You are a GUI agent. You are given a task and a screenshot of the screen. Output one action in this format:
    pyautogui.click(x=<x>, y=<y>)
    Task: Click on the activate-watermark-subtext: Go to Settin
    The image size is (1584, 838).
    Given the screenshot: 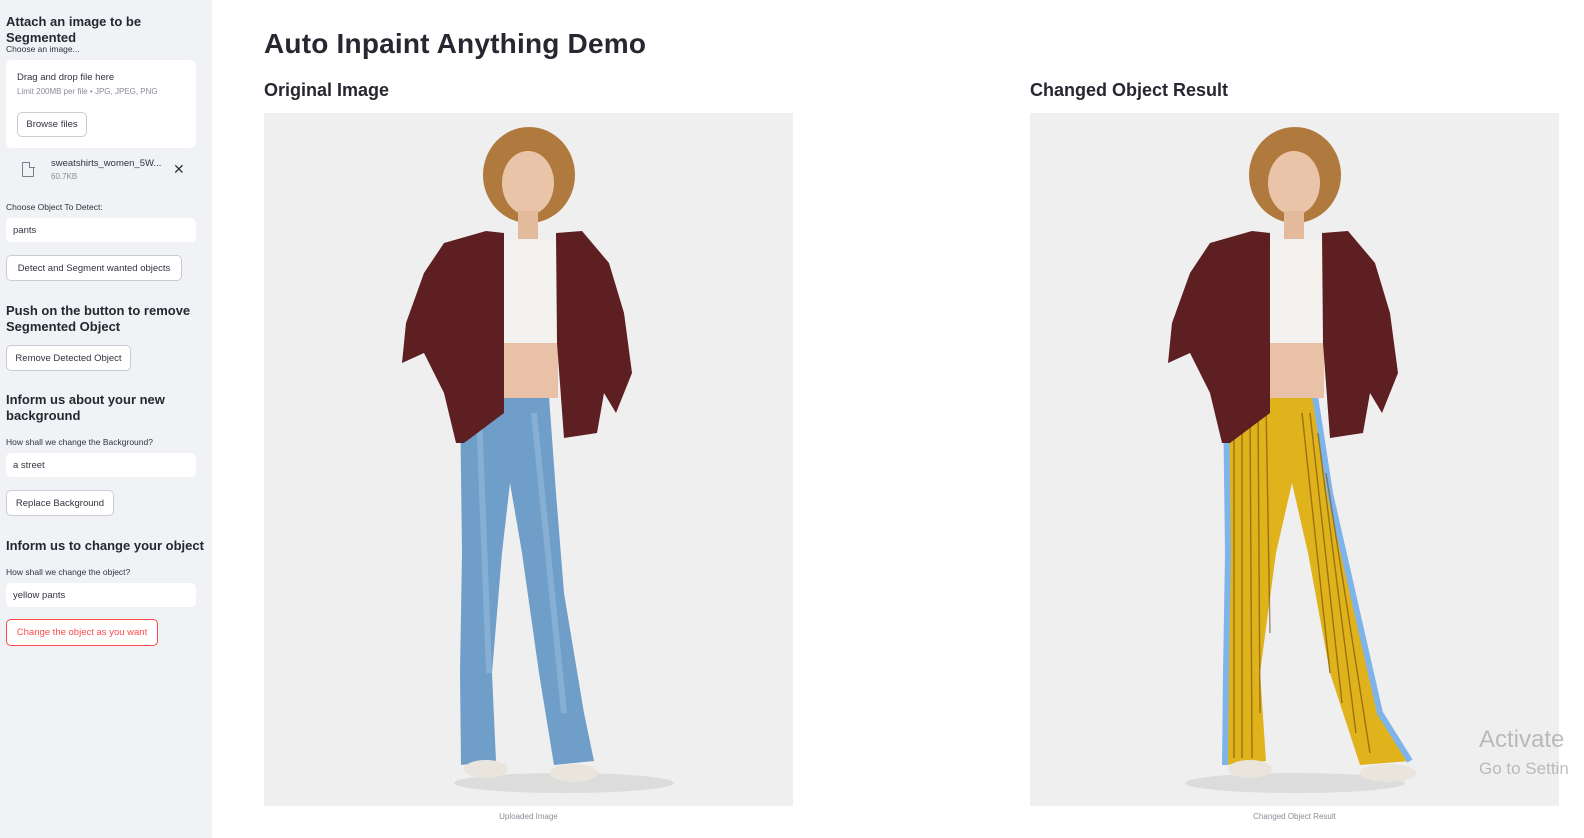 What is the action you would take?
    pyautogui.click(x=1524, y=768)
    